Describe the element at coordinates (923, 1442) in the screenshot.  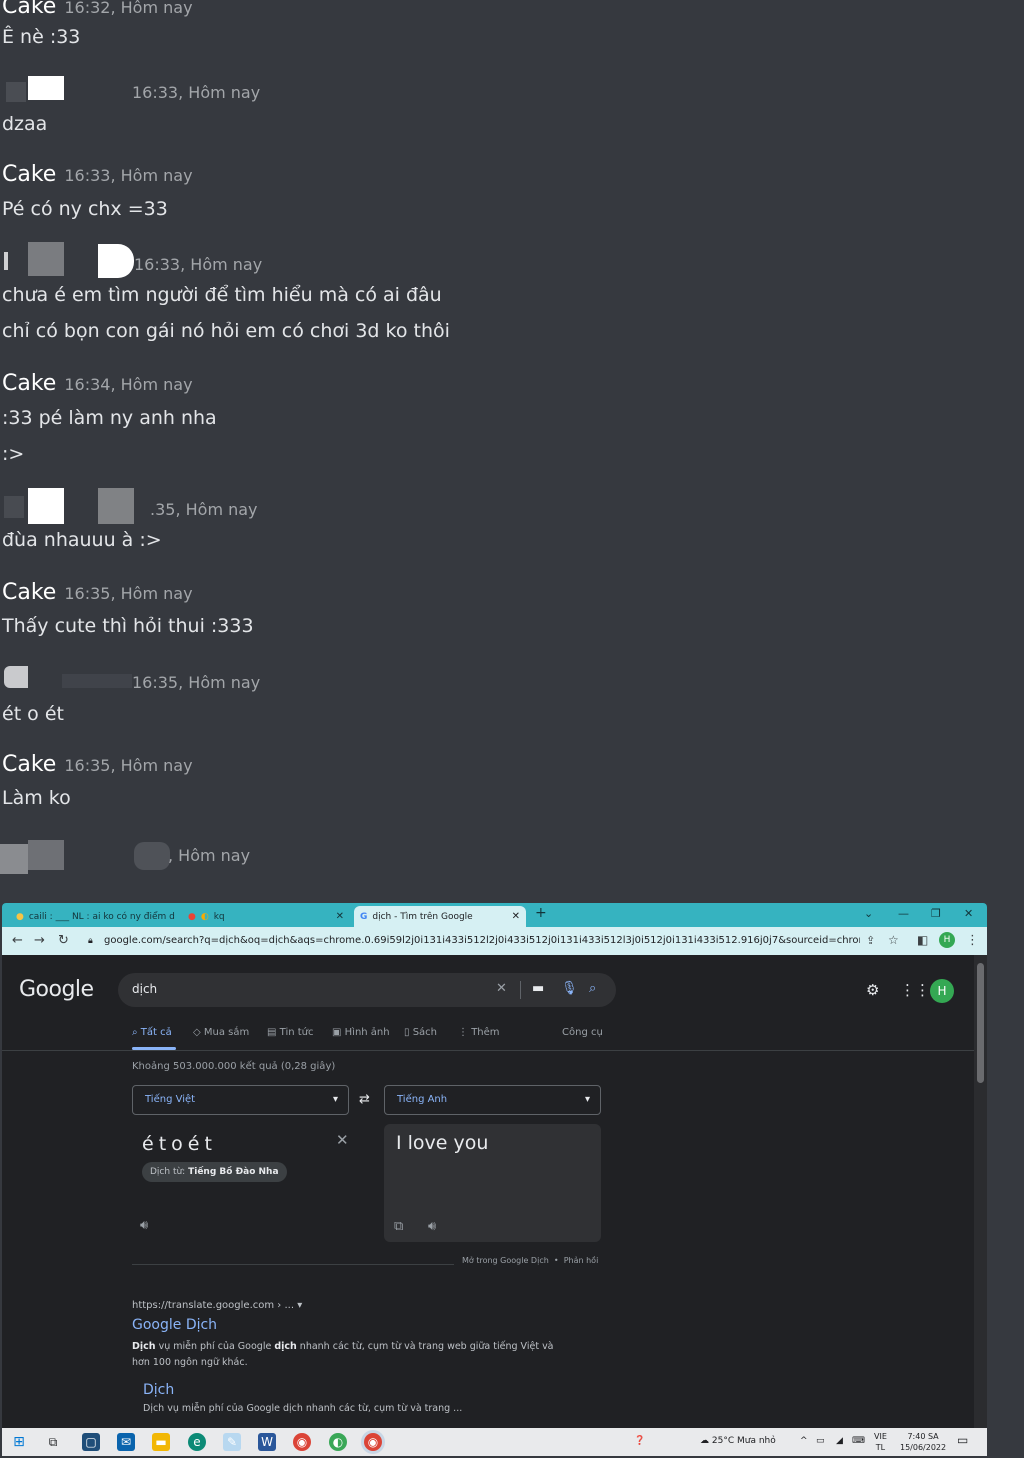
I see `clock: 7:40 SA 15/06/2022` at that location.